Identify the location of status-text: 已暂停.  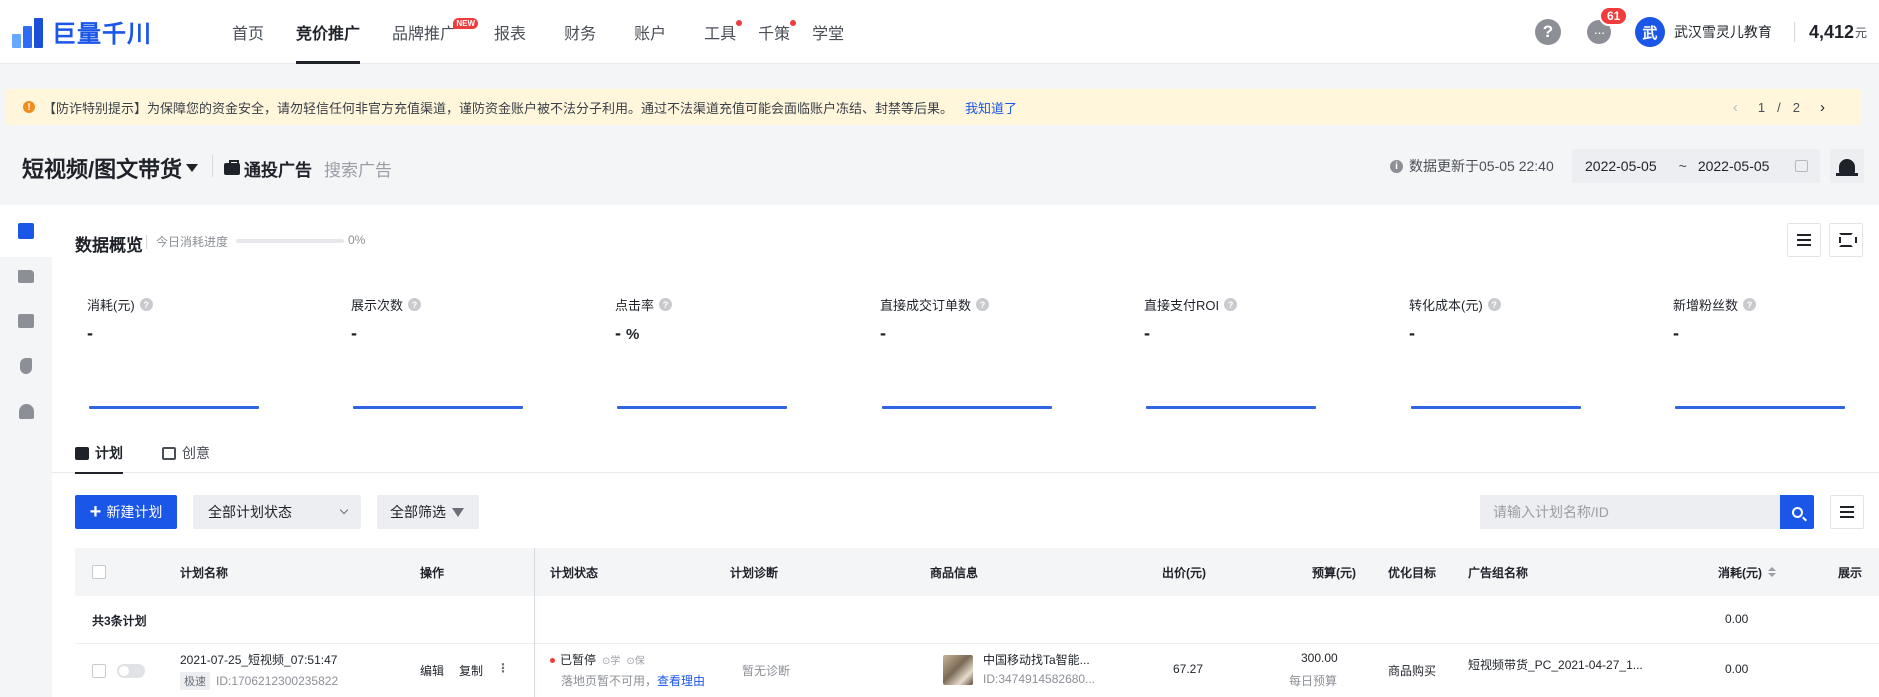
(578, 660).